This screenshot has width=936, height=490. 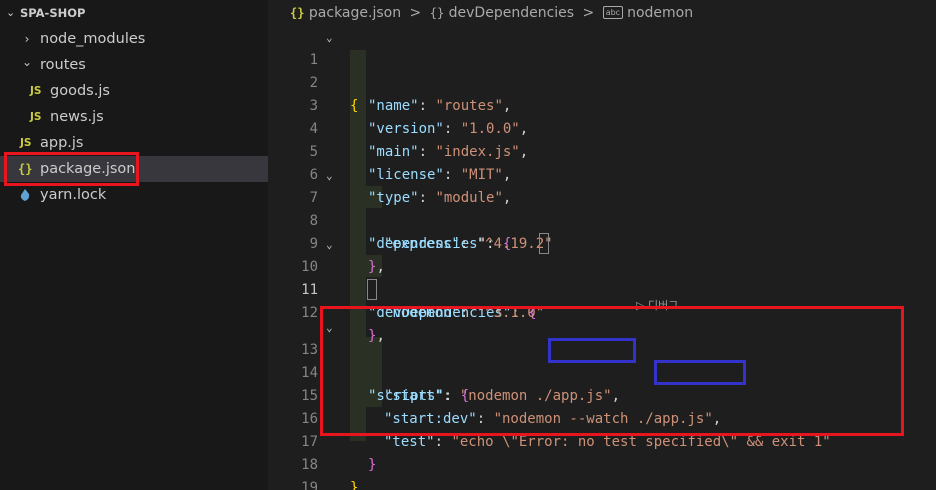 I want to click on tree-item-routes: ⌄ routes, so click(x=134, y=65).